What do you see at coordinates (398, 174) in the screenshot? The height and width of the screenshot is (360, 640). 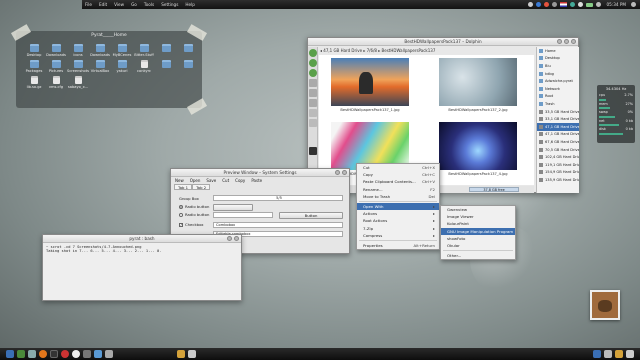 I see `context-menu-item: Copy Ctrl+C` at bounding box center [398, 174].